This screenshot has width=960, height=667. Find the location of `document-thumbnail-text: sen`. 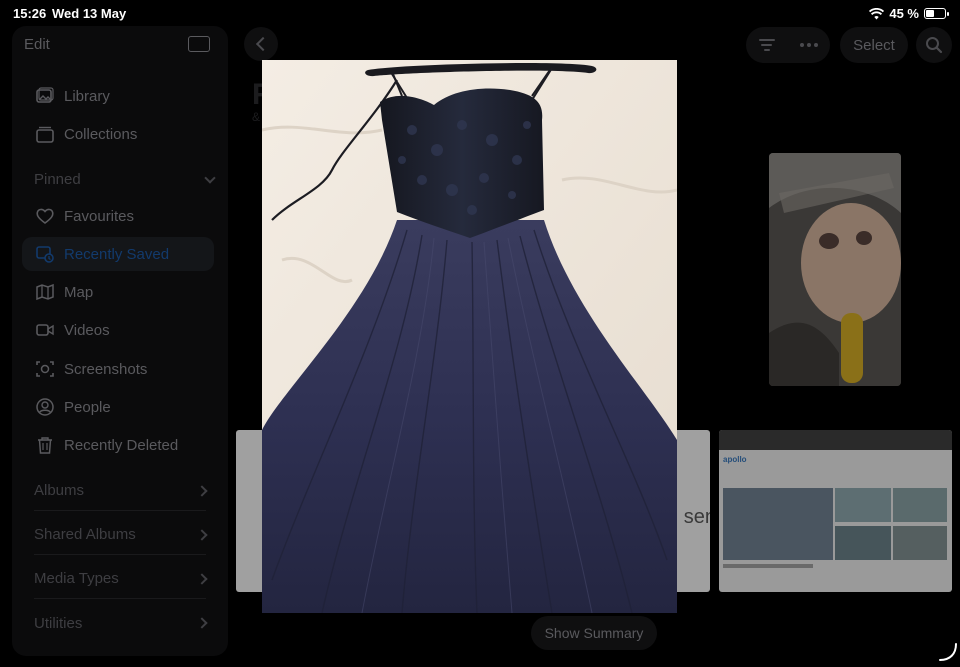

document-thumbnail-text: sen is located at coordinates (696, 517).